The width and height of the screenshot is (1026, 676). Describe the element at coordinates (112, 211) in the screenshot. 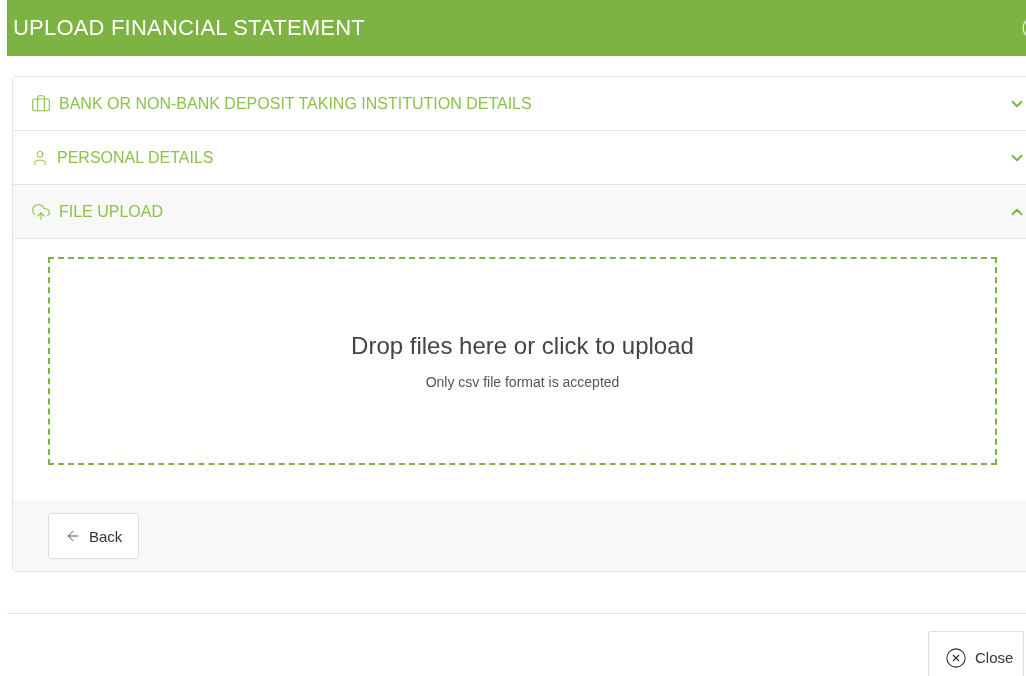

I see `section-title: FILE UPLOAD` at that location.